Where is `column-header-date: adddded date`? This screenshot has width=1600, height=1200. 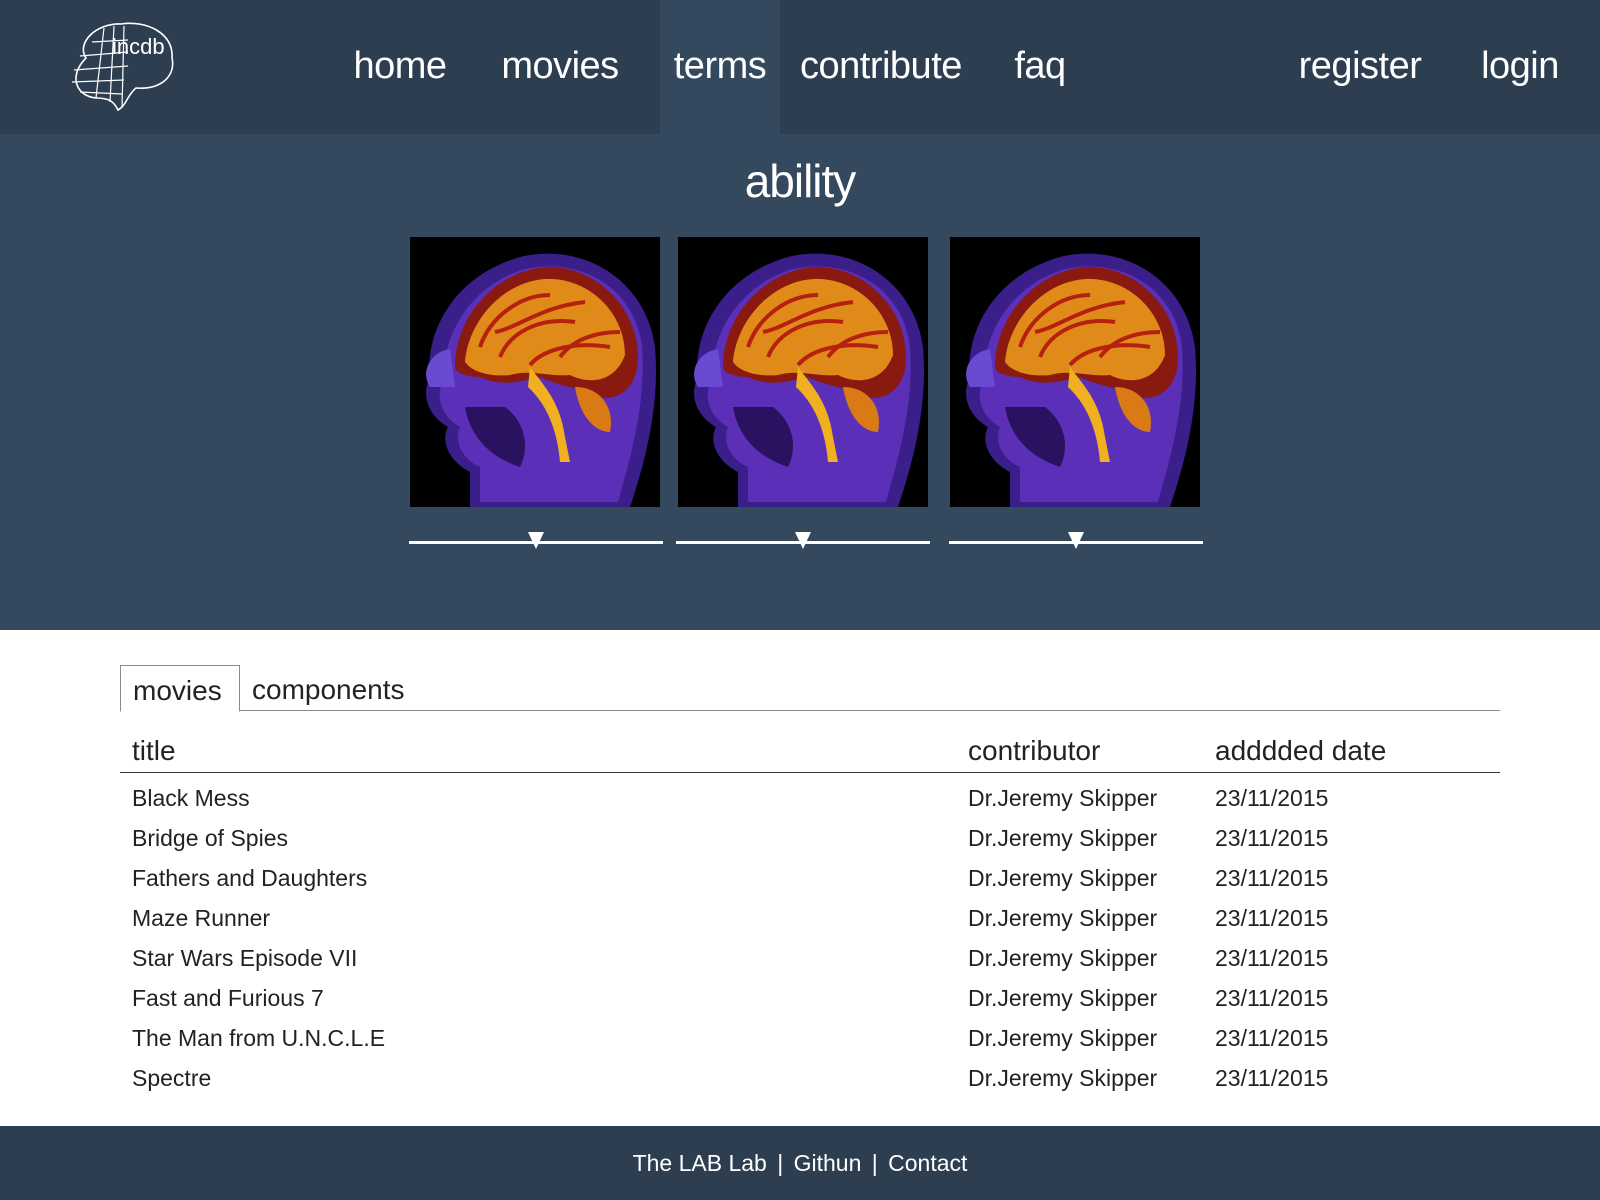 column-header-date: adddded date is located at coordinates (1301, 750).